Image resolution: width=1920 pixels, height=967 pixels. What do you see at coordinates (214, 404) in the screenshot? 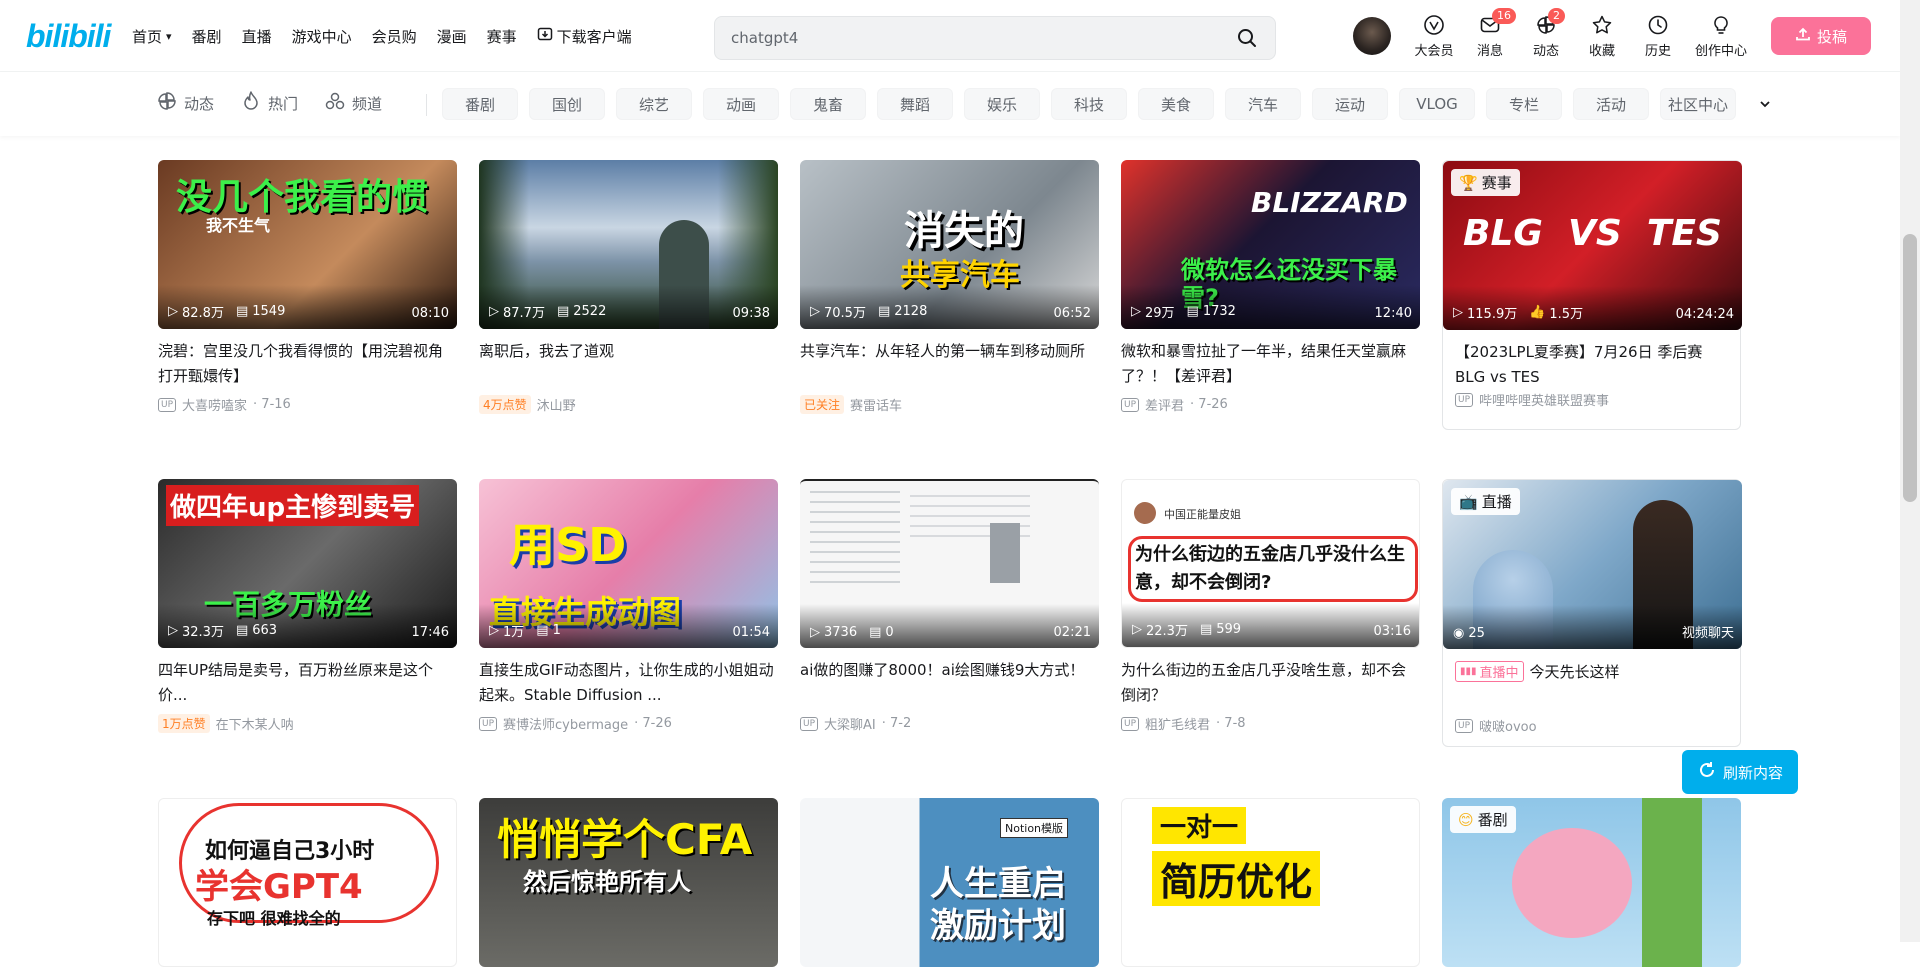
I see `video-author: 大喜唠嗑家` at bounding box center [214, 404].